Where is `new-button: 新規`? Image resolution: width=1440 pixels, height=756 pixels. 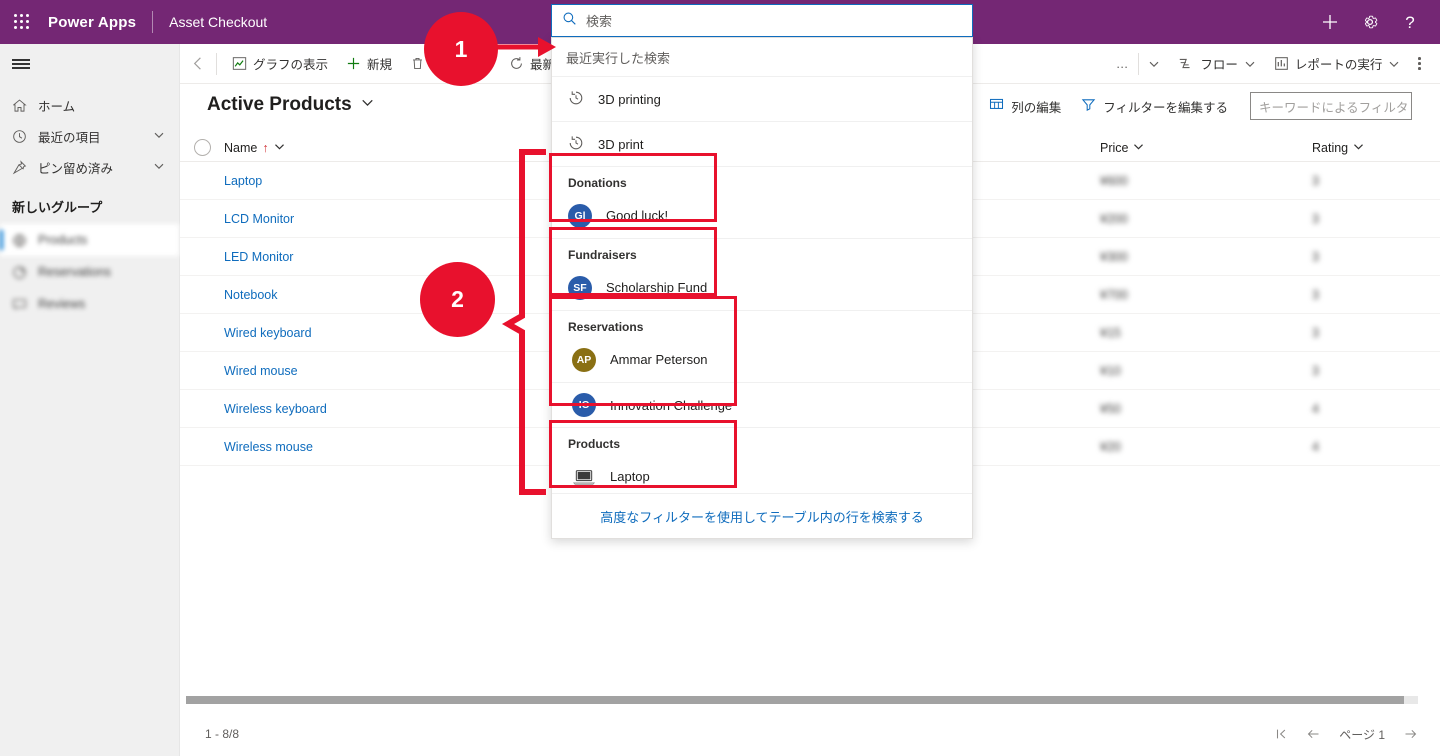 new-button: 新規 is located at coordinates (369, 64).